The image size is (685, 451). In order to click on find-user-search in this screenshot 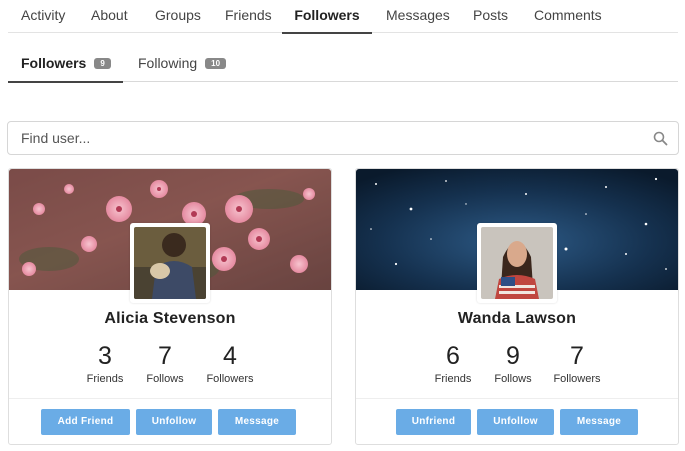, I will do `click(343, 138)`.